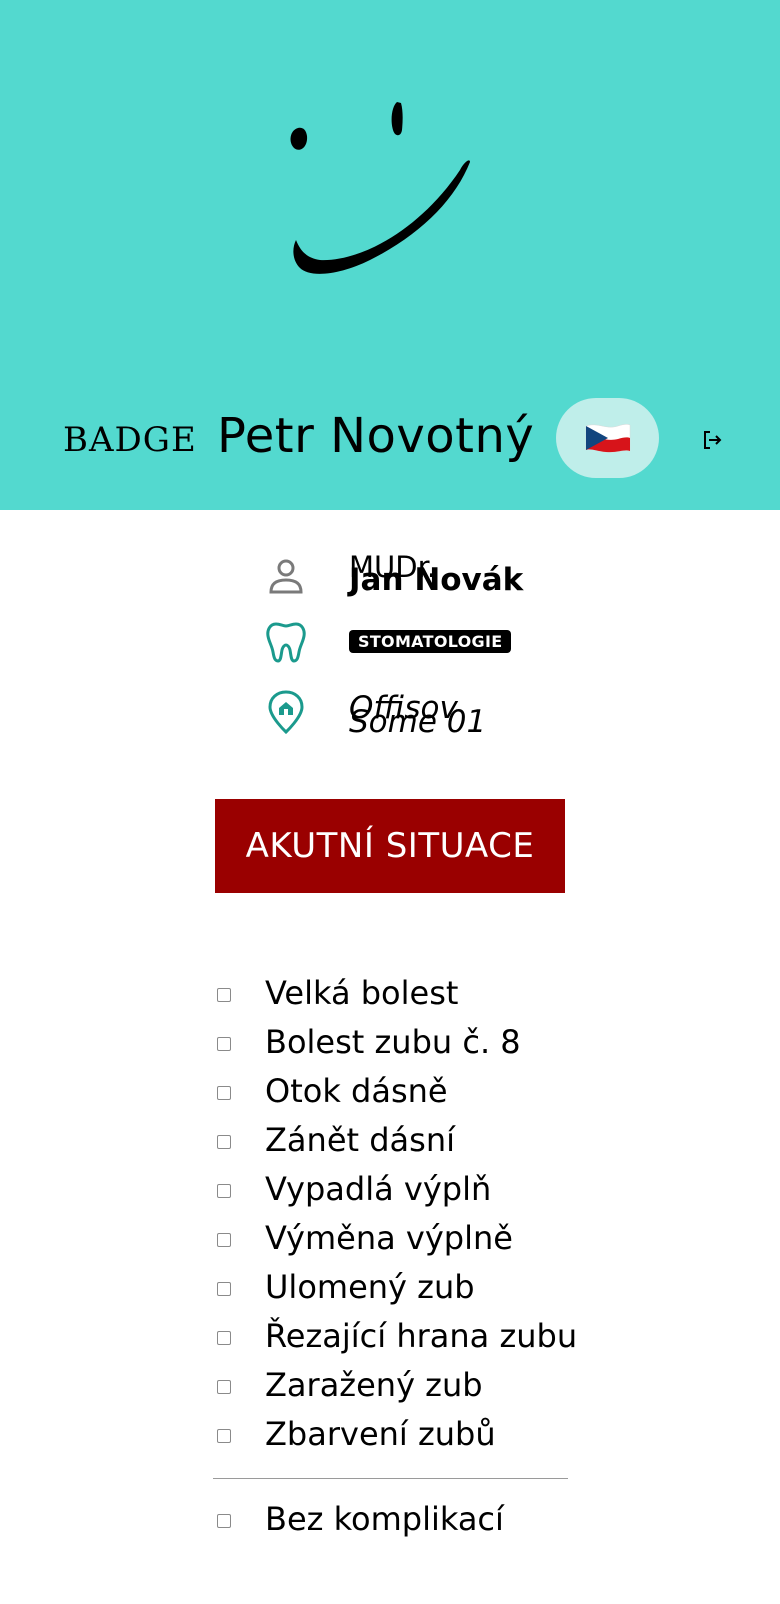 Image resolution: width=780 pixels, height=1604 pixels. What do you see at coordinates (360, 1140) in the screenshot?
I see `symptom-label: Zánět dásní` at bounding box center [360, 1140].